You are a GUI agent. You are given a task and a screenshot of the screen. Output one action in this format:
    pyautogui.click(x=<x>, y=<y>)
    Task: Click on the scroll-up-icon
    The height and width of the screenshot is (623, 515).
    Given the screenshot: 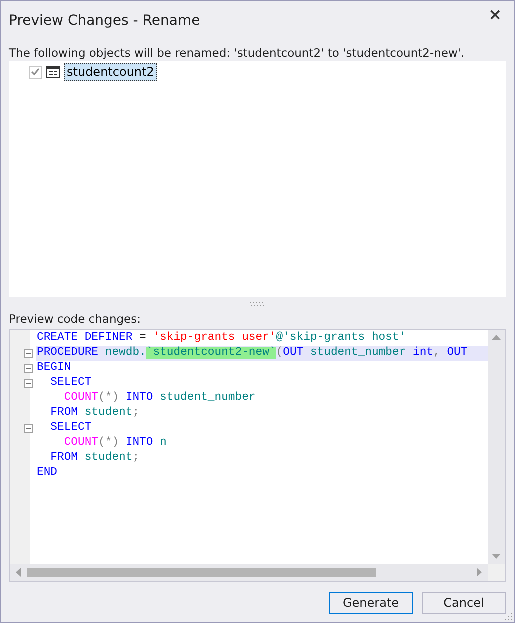 What is the action you would take?
    pyautogui.click(x=496, y=337)
    